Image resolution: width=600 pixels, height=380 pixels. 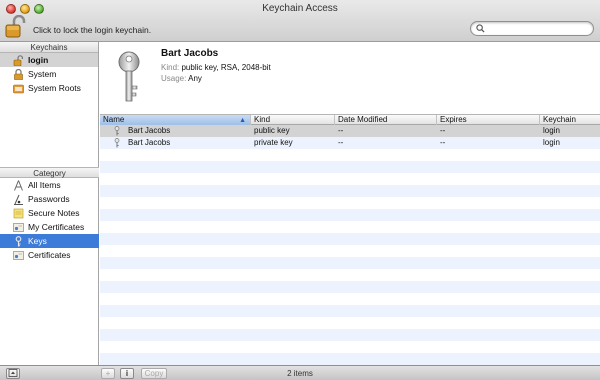 I want to click on sidebar-item-system-roots: System Roots, so click(x=49, y=88).